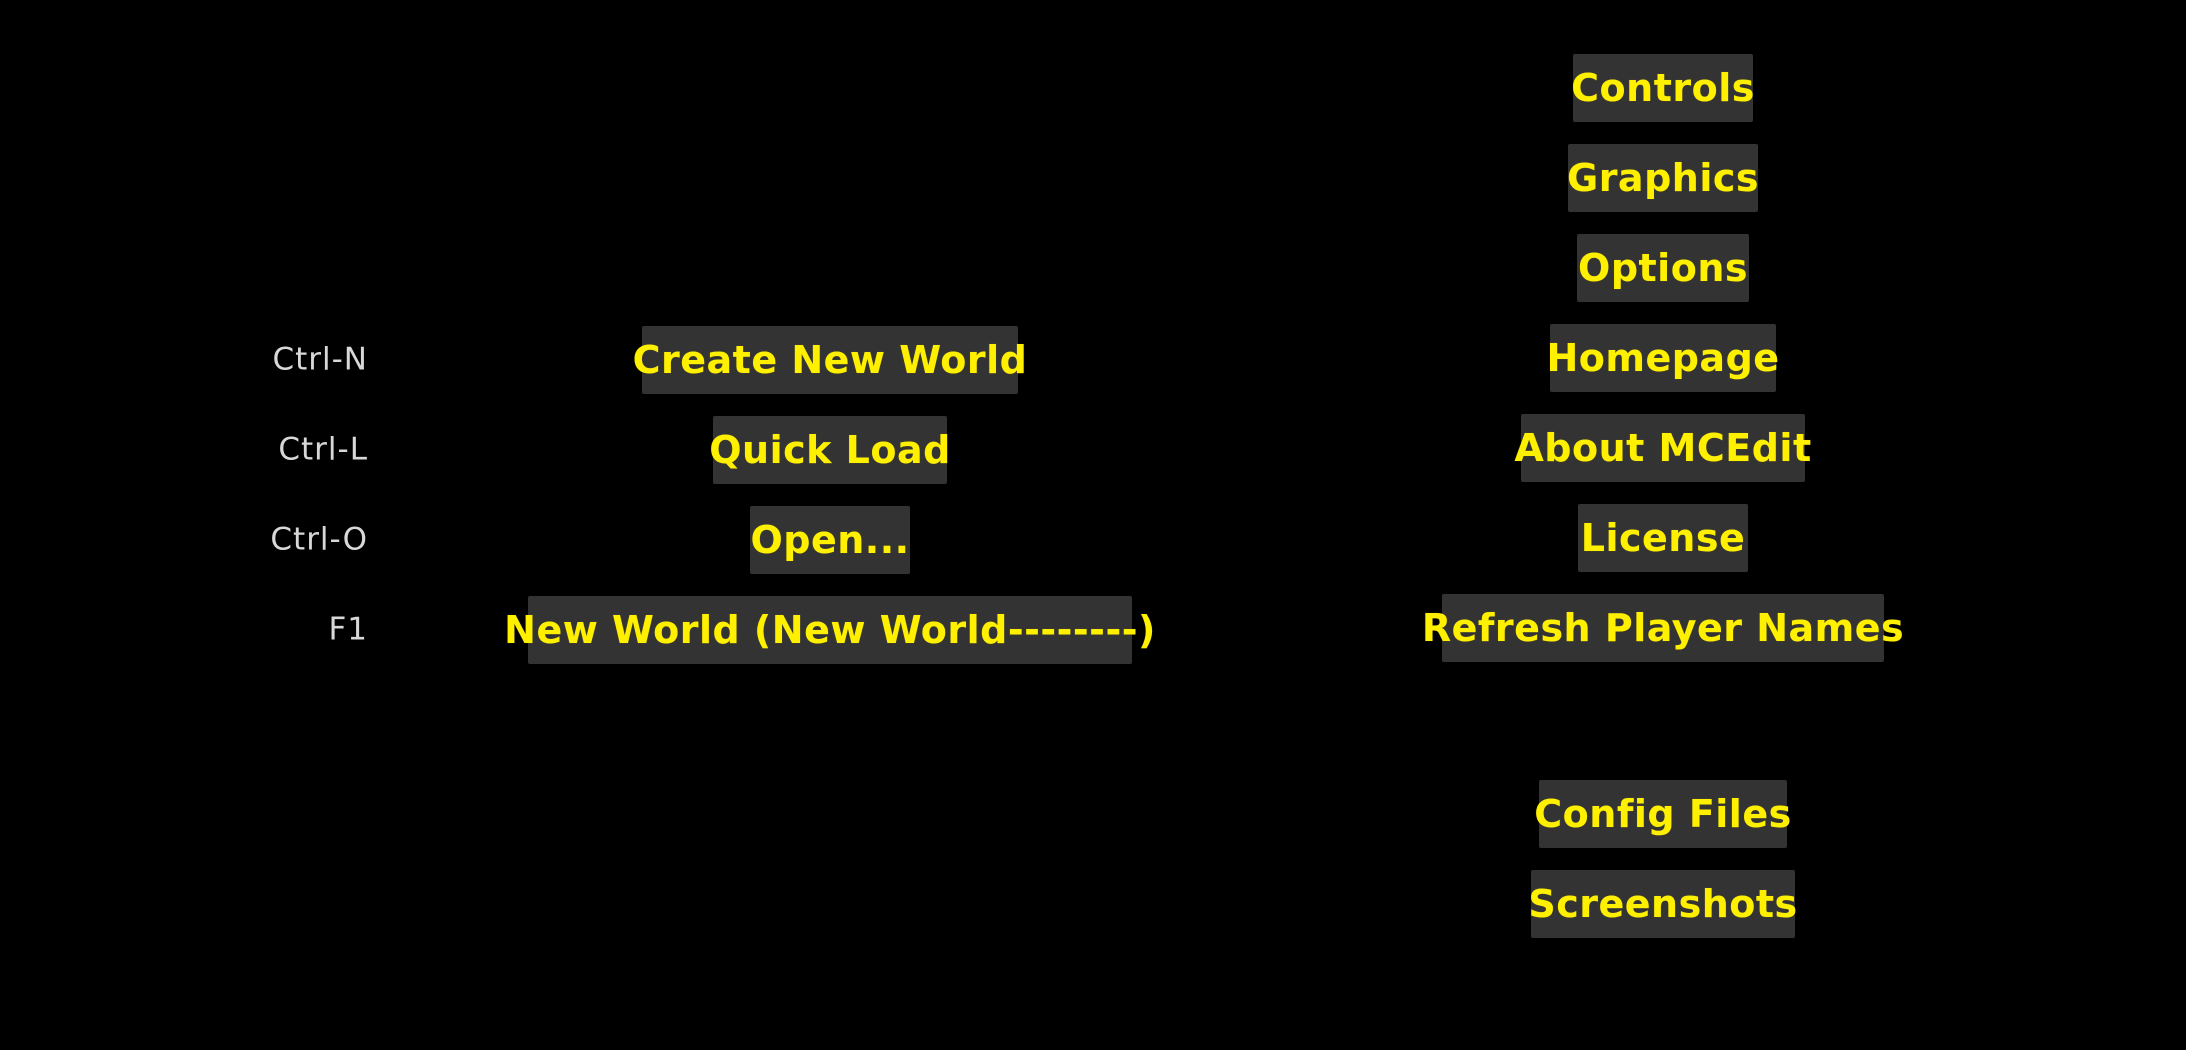 The height and width of the screenshot is (1050, 2186). Describe the element at coordinates (1662, 88) in the screenshot. I see `controls-button: Controls` at that location.